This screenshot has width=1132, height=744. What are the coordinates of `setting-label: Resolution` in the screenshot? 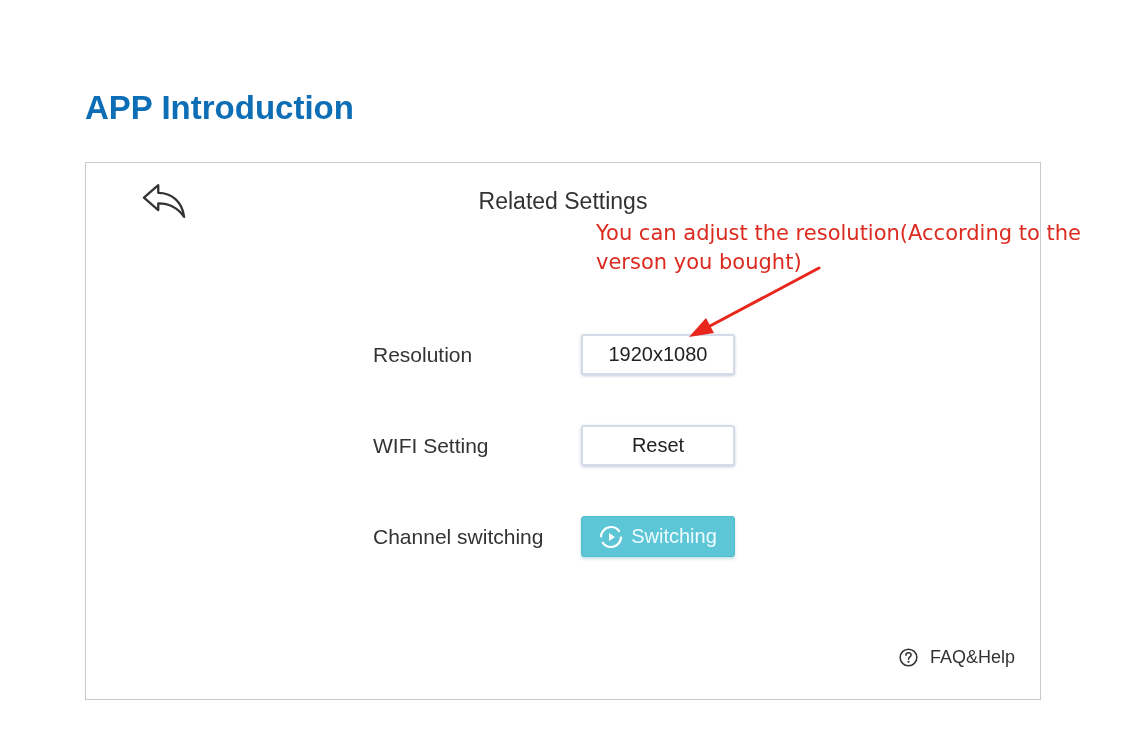 It's located at (423, 354).